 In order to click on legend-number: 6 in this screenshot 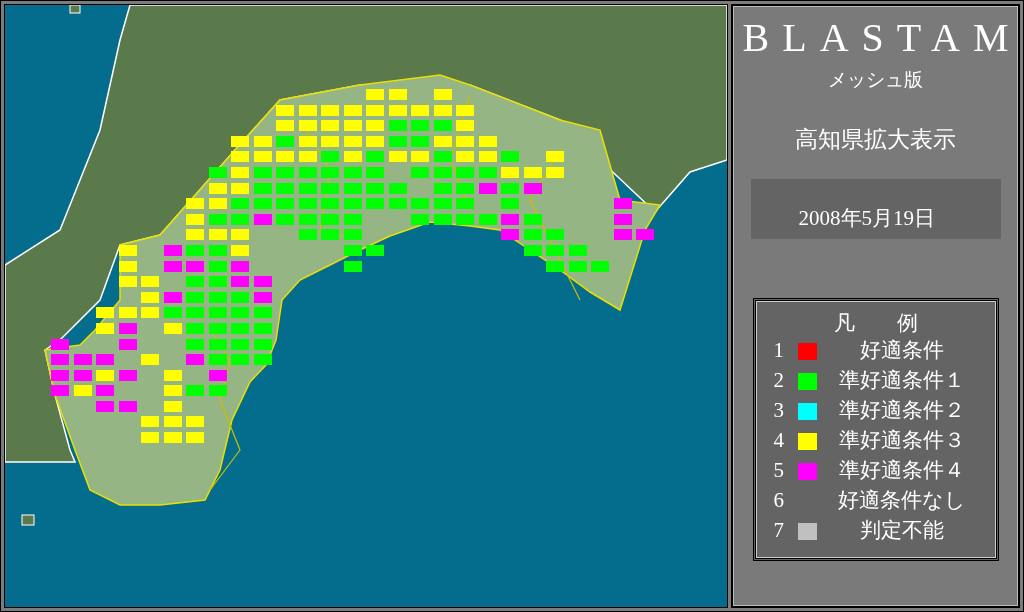, I will do `click(779, 501)`.